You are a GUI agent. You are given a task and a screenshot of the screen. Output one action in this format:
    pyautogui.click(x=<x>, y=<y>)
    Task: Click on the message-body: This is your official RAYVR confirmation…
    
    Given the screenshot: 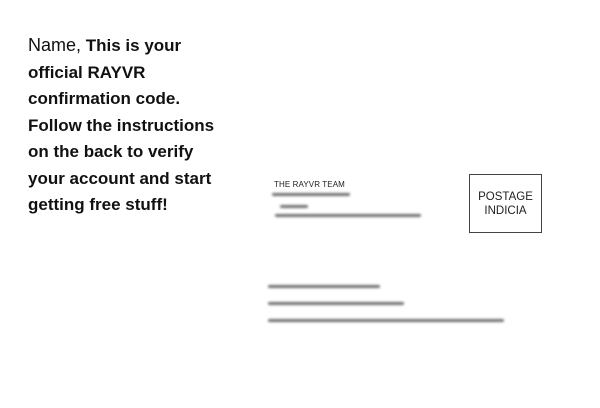 What is the action you would take?
    pyautogui.click(x=121, y=125)
    